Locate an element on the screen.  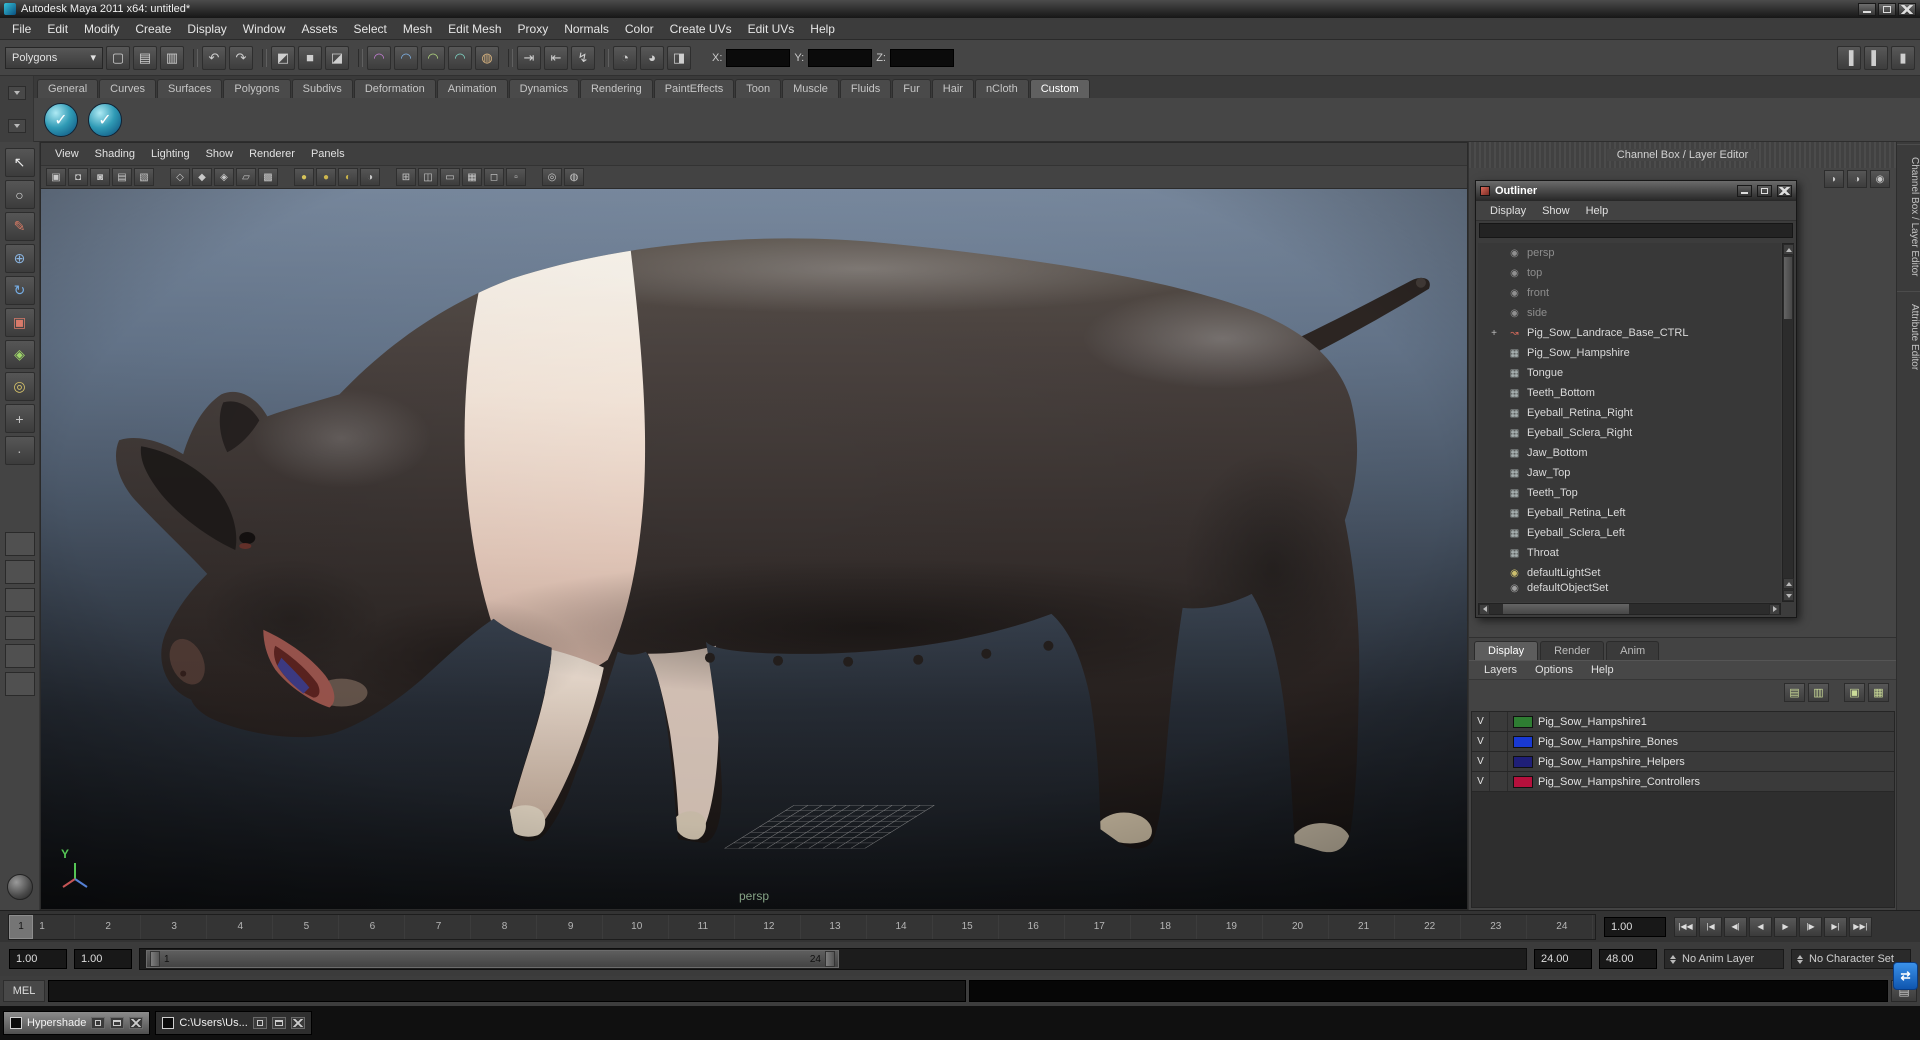
command-line-input is located at coordinates (507, 991).